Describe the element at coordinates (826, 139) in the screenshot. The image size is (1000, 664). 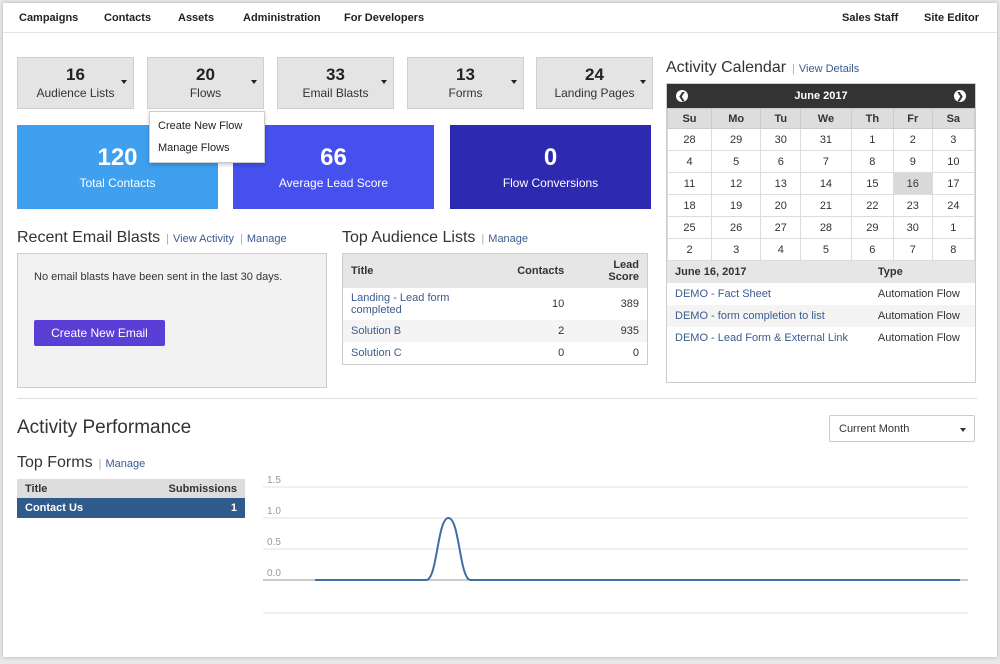
I see `calendar-day: 31` at that location.